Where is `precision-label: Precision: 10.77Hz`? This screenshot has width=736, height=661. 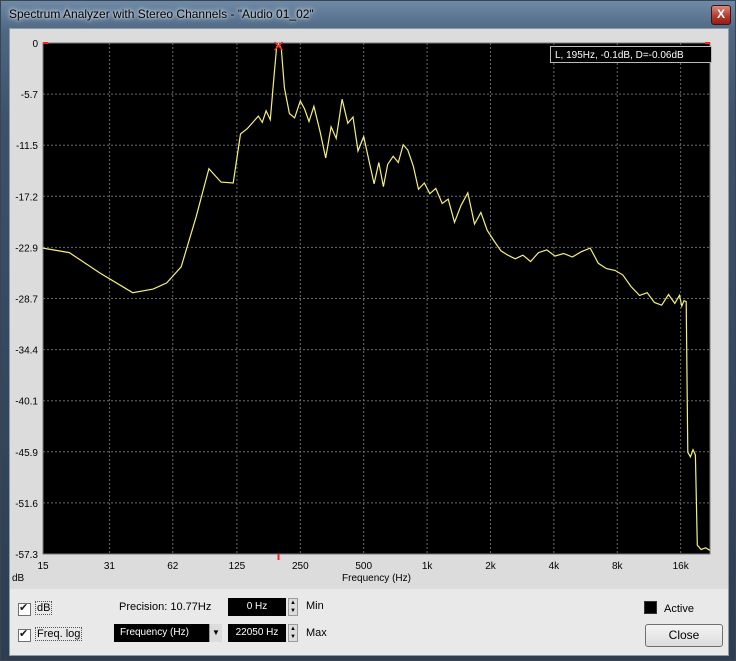 precision-label: Precision: 10.77Hz is located at coordinates (165, 607).